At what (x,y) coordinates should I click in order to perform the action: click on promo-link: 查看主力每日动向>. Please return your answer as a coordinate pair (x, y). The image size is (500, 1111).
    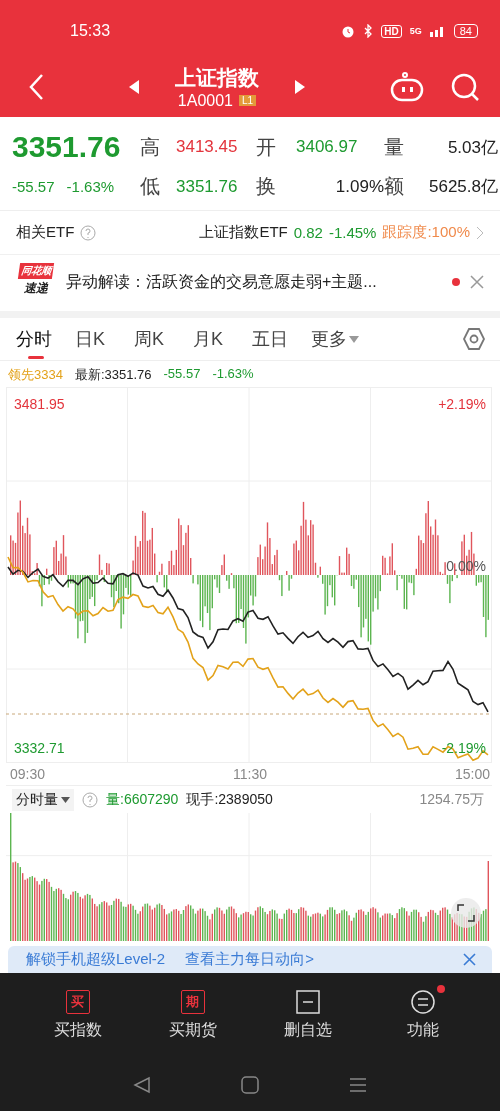
    Looking at the image, I should click on (249, 959).